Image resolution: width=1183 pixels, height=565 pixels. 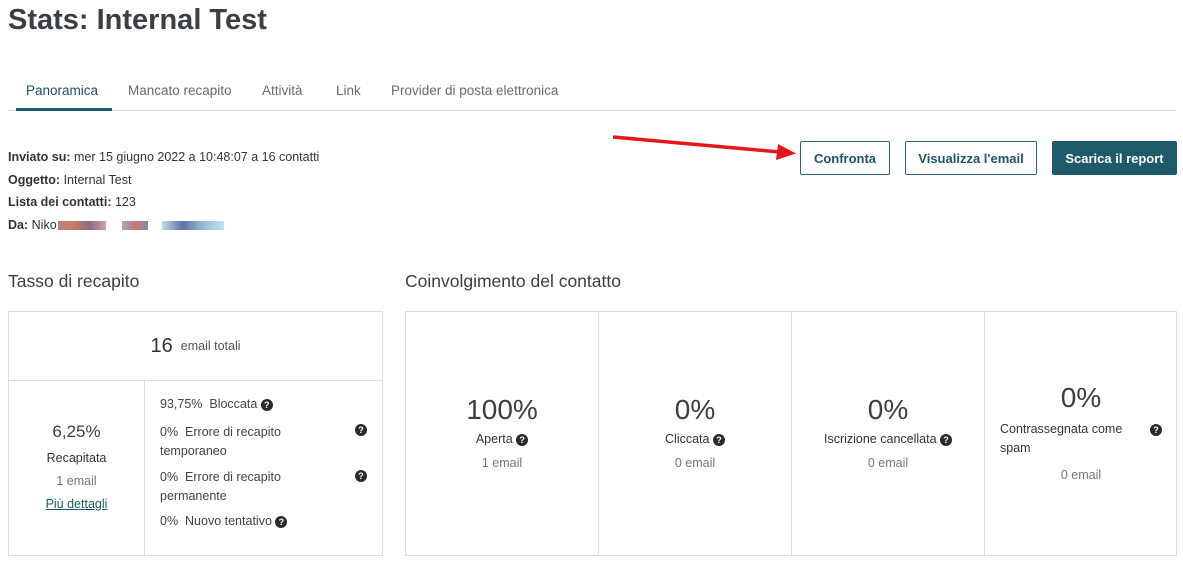 I want to click on sent-label: Inviato su:, so click(x=39, y=157).